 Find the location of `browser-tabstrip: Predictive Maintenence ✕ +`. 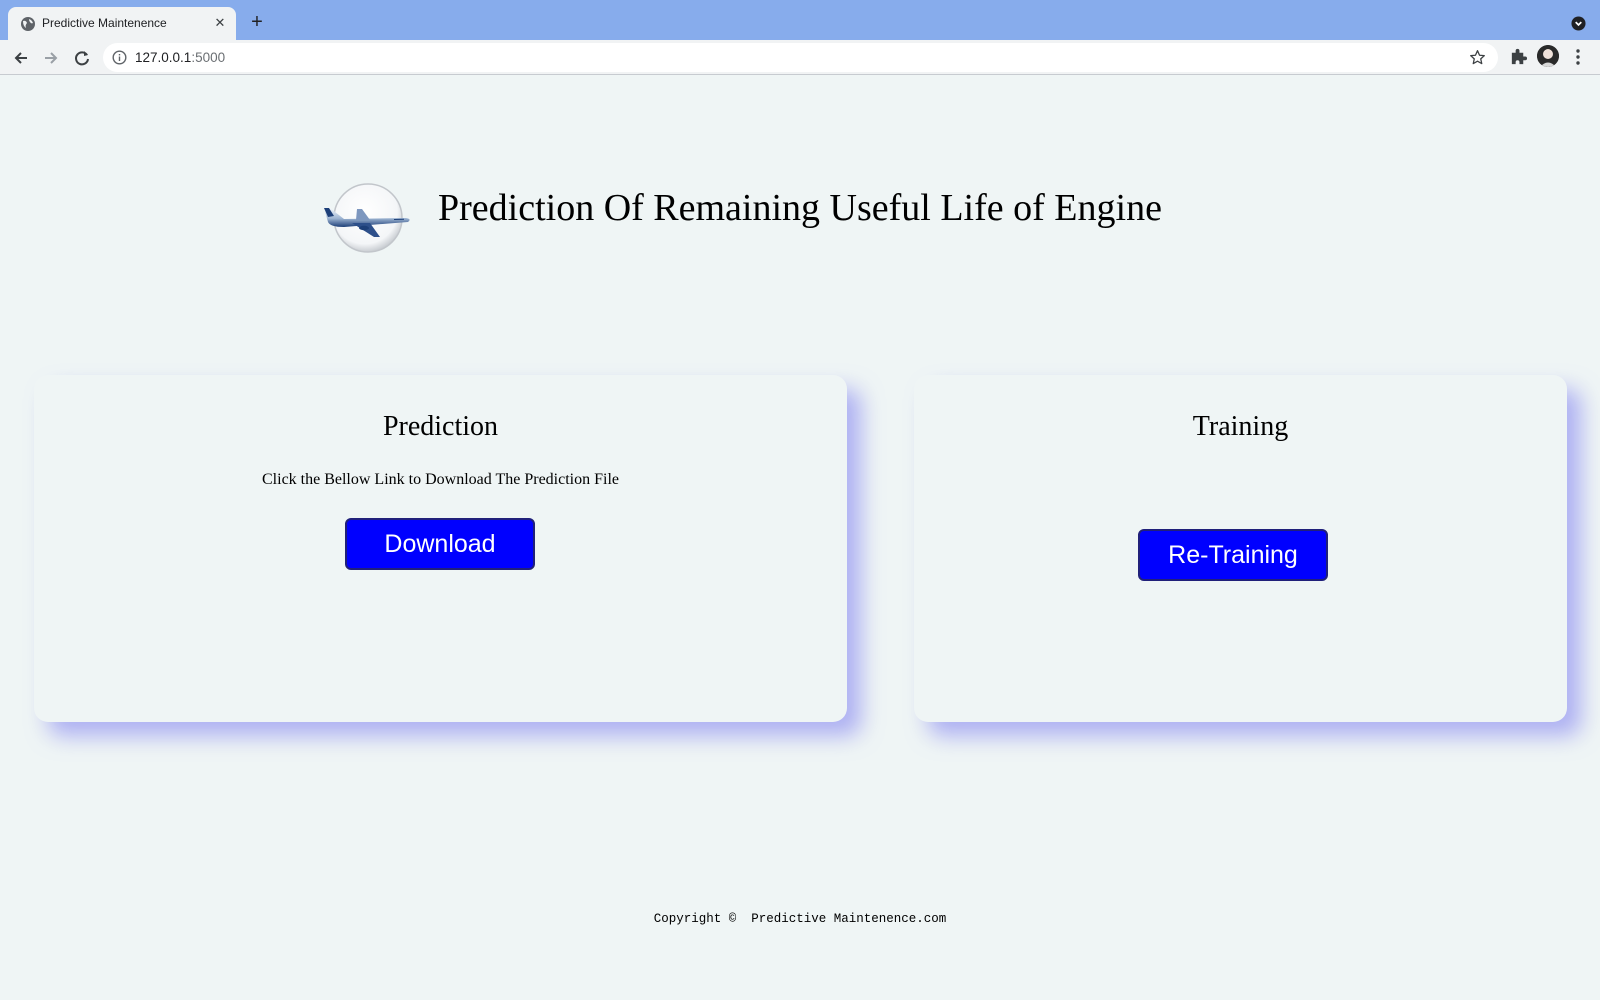

browser-tabstrip: Predictive Maintenence ✕ + is located at coordinates (800, 20).